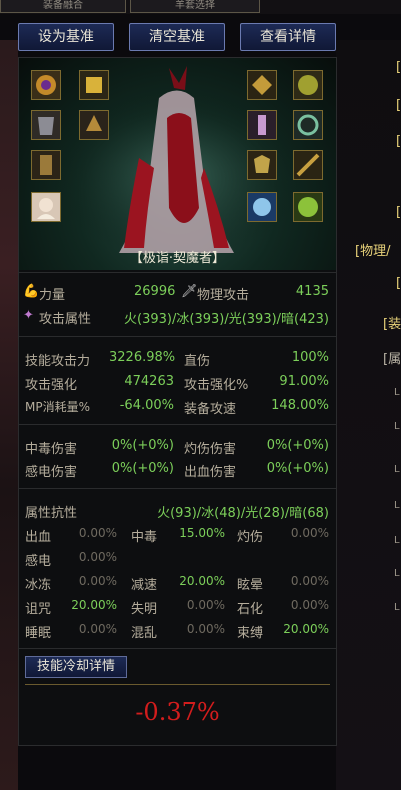 This screenshot has width=401, height=790. I want to click on stat-label: MP消耗量%, so click(57, 407).